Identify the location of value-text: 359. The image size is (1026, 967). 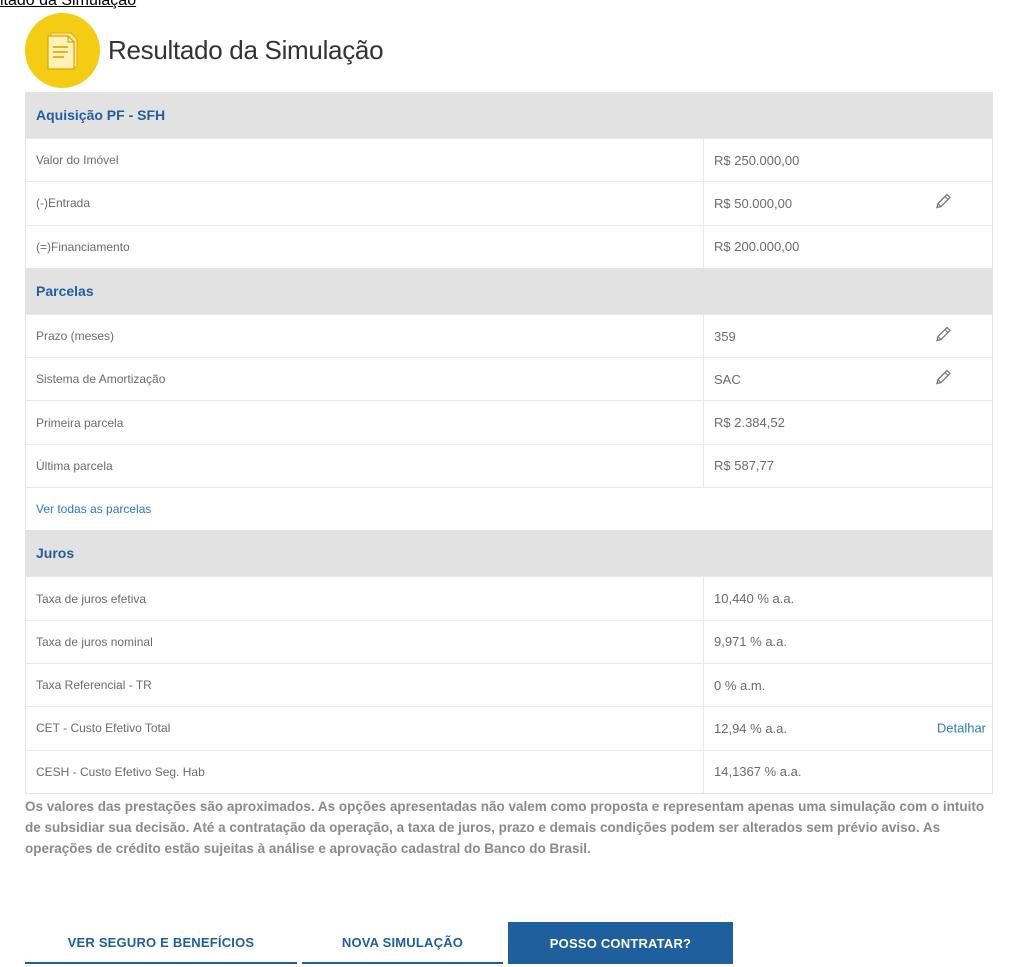
(725, 336).